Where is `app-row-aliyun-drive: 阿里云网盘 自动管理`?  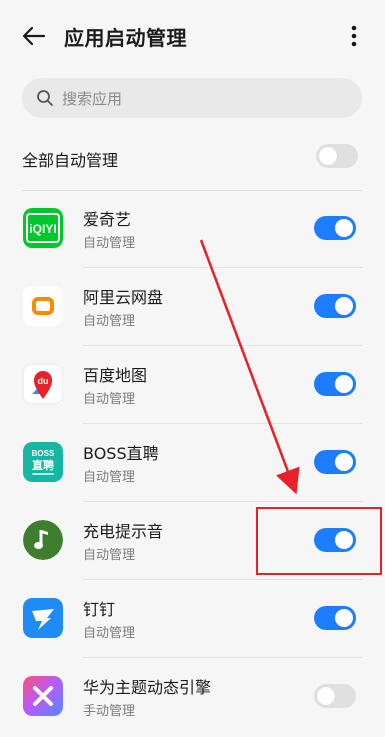 app-row-aliyun-drive: 阿里云网盘 自动管理 is located at coordinates (192, 307).